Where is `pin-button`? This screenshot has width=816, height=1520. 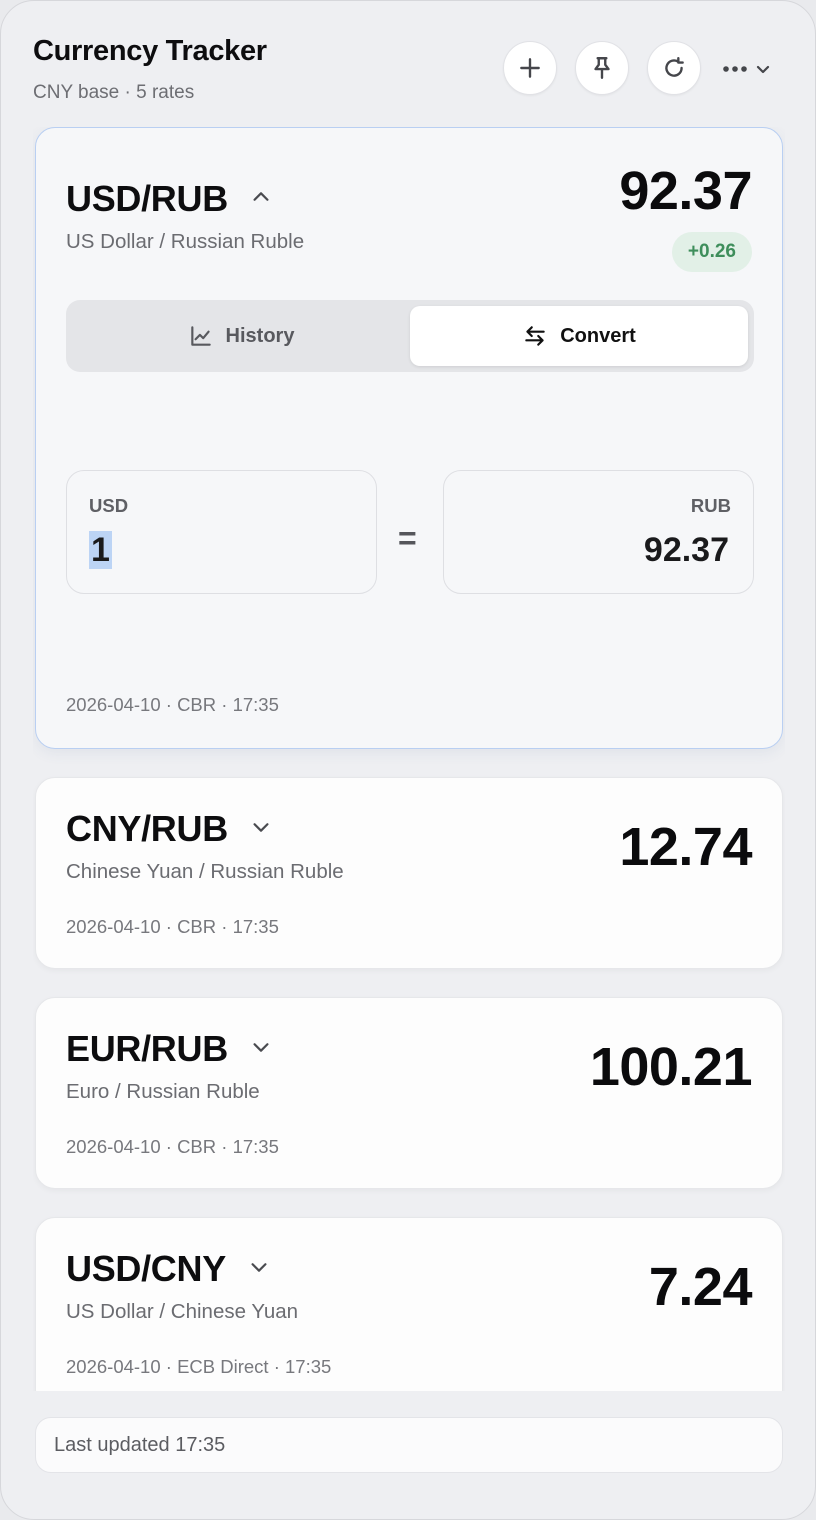
pin-button is located at coordinates (602, 68).